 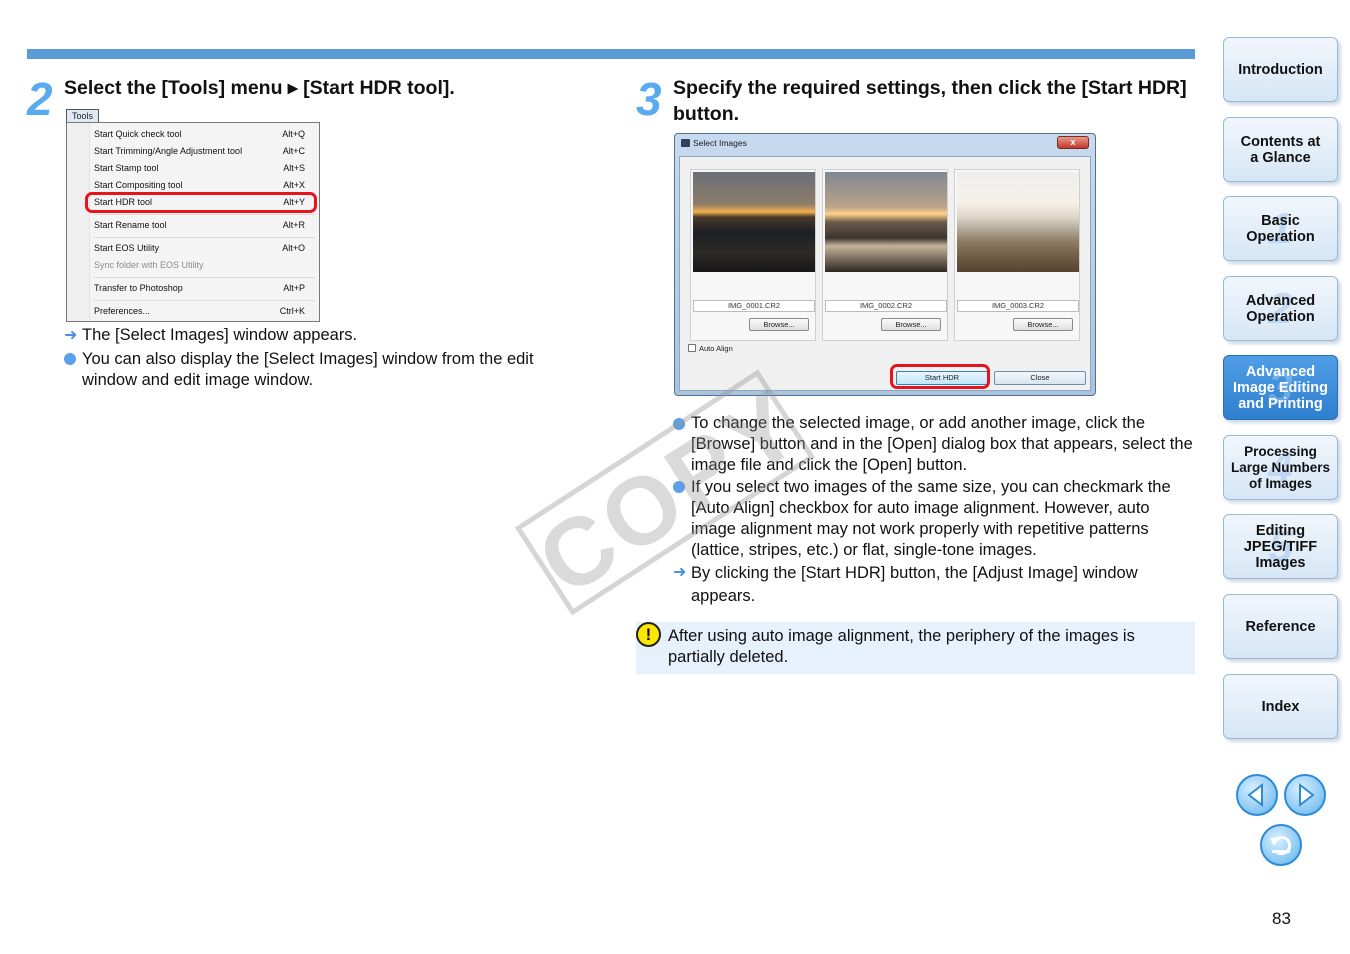 I want to click on bullet-icon, so click(x=70, y=359).